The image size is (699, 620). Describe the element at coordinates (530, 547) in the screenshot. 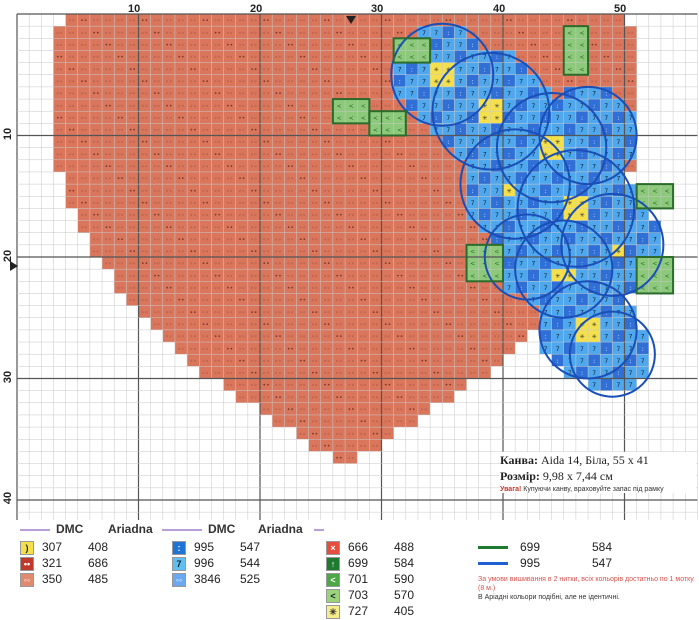

I see `backstitch-699-dmc: 699` at that location.